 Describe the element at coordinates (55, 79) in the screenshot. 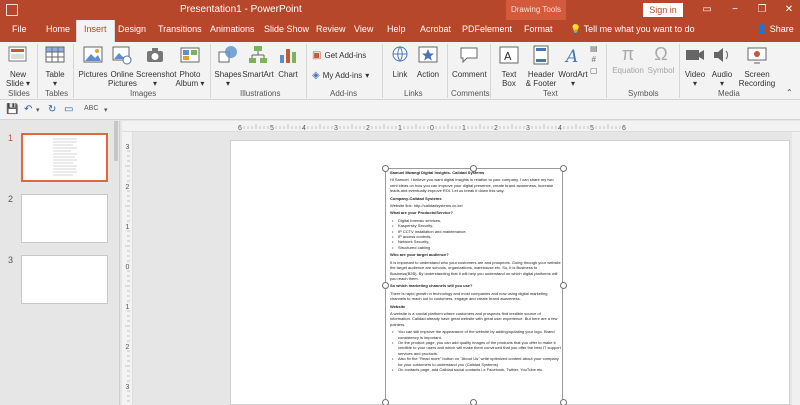

I see `table-label: Table ▾` at that location.